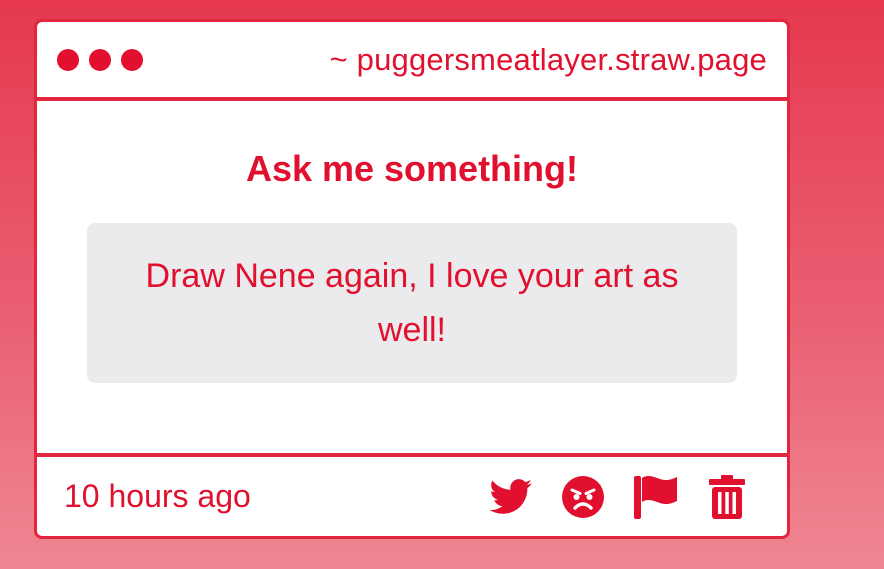 This screenshot has height=569, width=884. Describe the element at coordinates (412, 494) in the screenshot. I see `card-footer: 10 hours ago` at that location.